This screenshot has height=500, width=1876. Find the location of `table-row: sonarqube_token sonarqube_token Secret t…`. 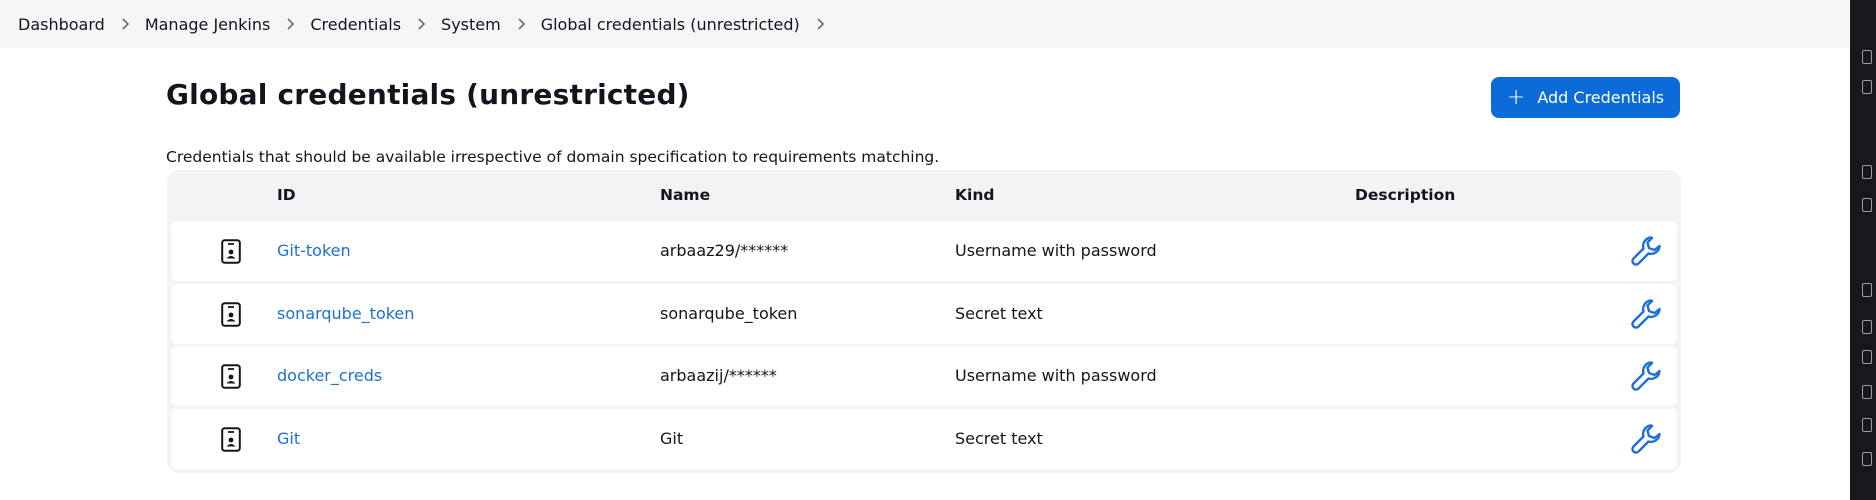

table-row: sonarqube_token sonarqube_token Secret t… is located at coordinates (924, 314).